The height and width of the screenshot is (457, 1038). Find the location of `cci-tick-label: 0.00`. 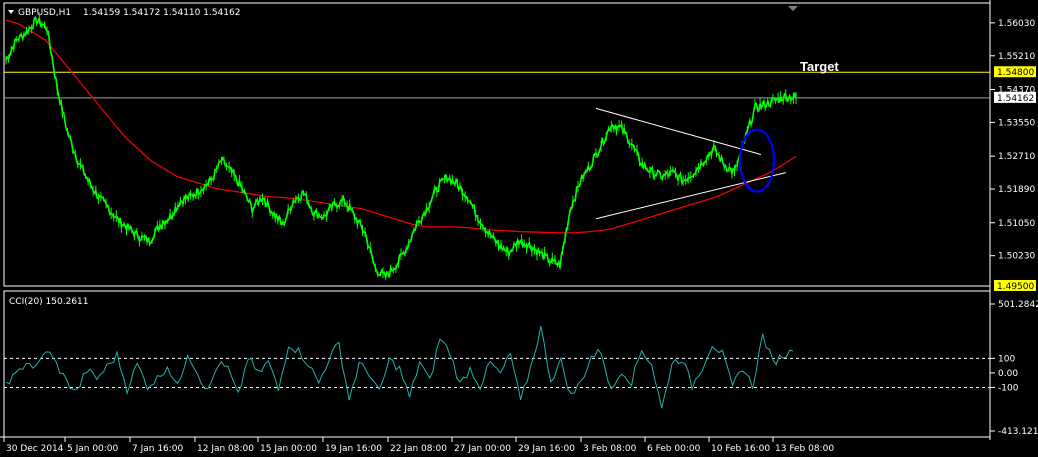

cci-tick-label: 0.00 is located at coordinates (1008, 374).